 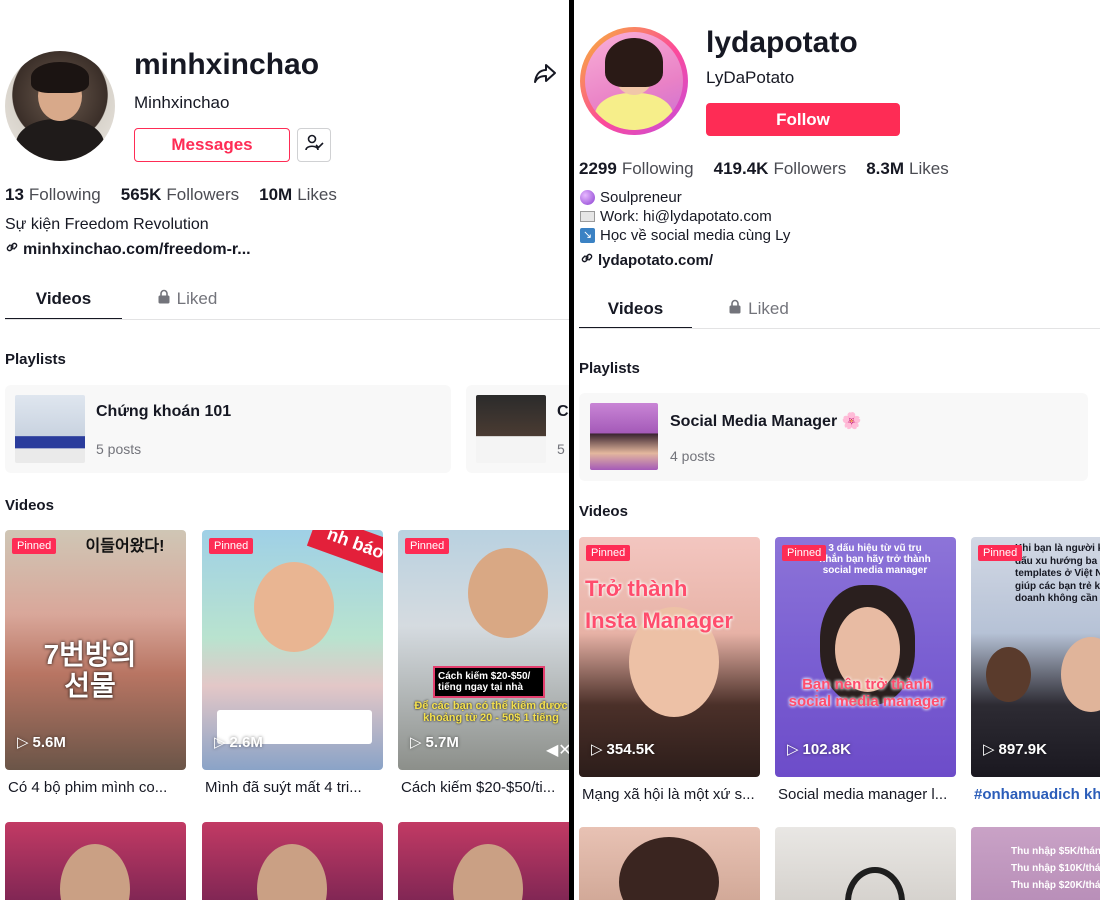 I want to click on follow-button: Follow, so click(x=803, y=119).